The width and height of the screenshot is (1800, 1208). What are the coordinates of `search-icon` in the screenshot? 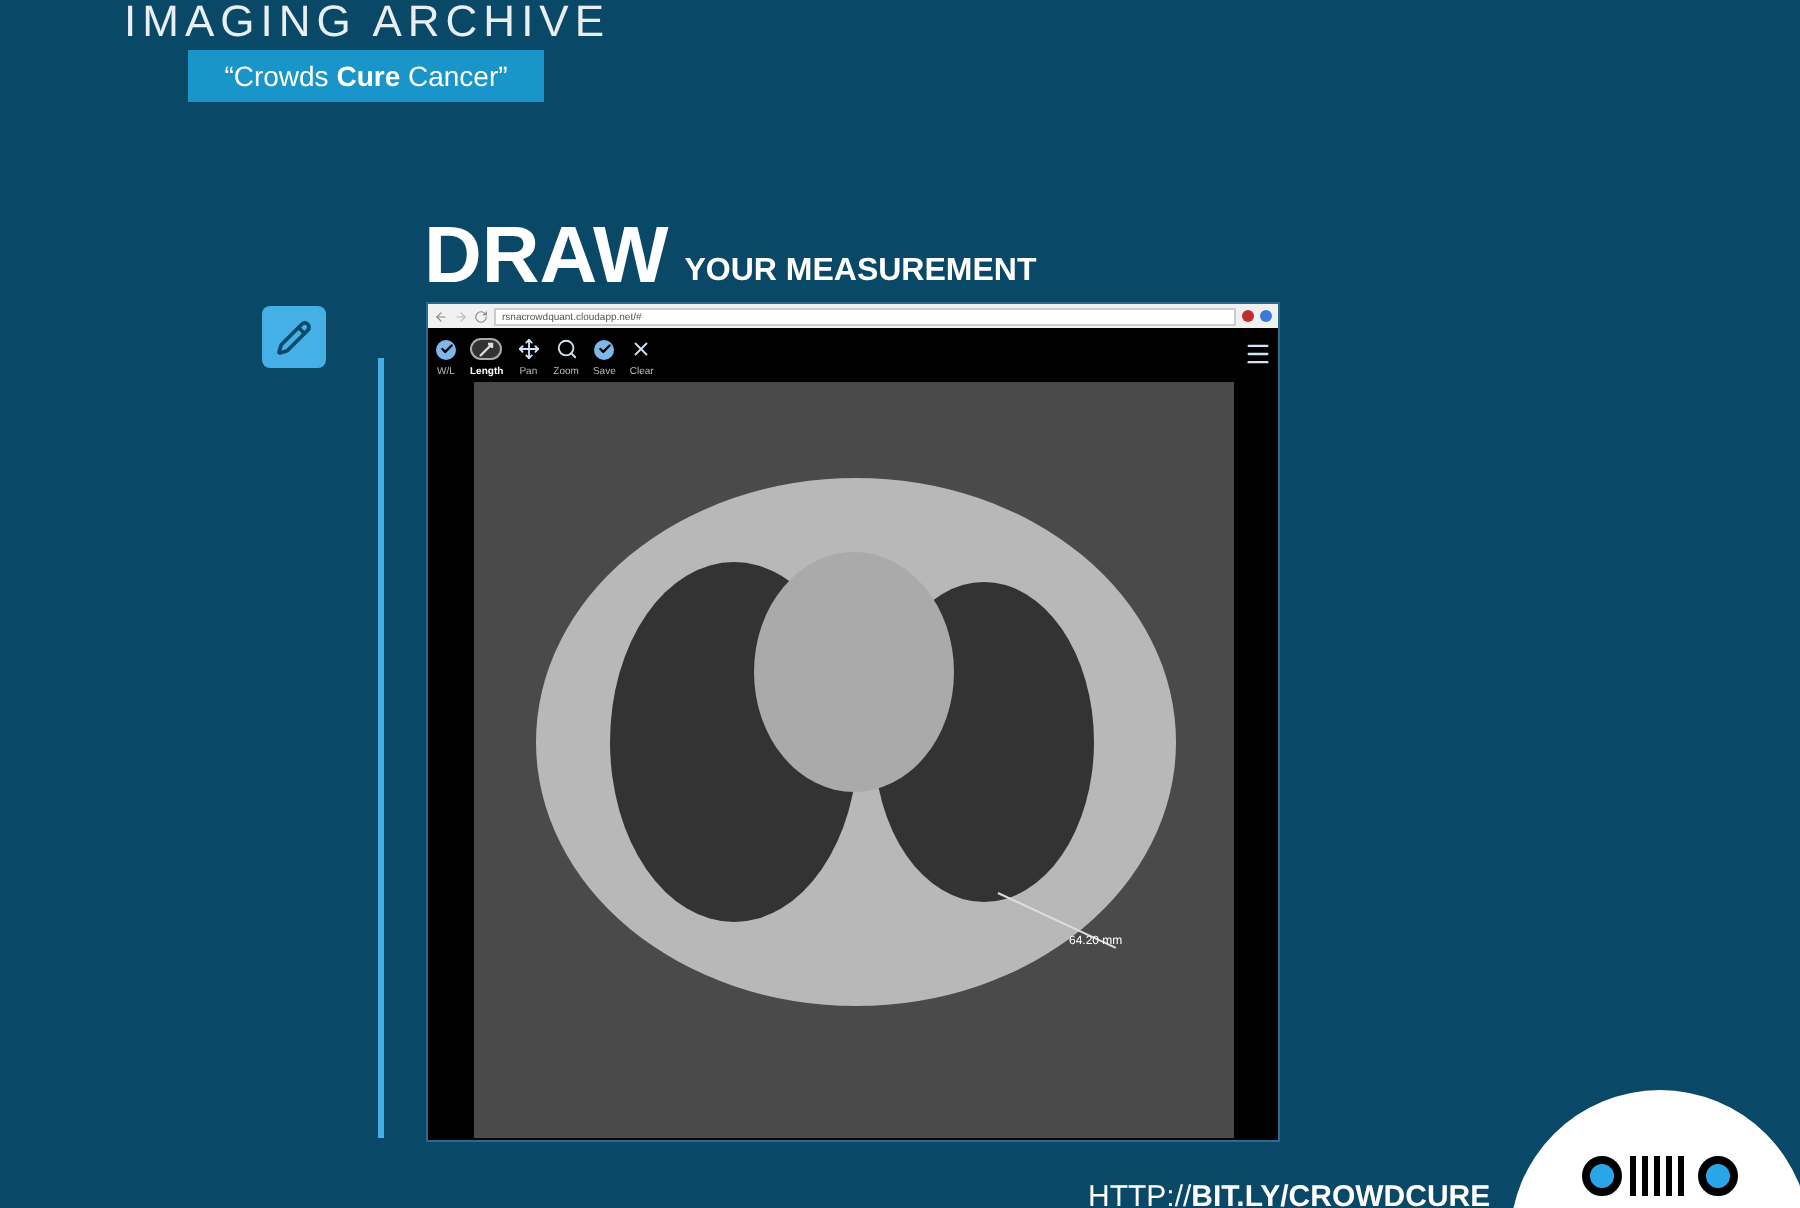 It's located at (566, 349).